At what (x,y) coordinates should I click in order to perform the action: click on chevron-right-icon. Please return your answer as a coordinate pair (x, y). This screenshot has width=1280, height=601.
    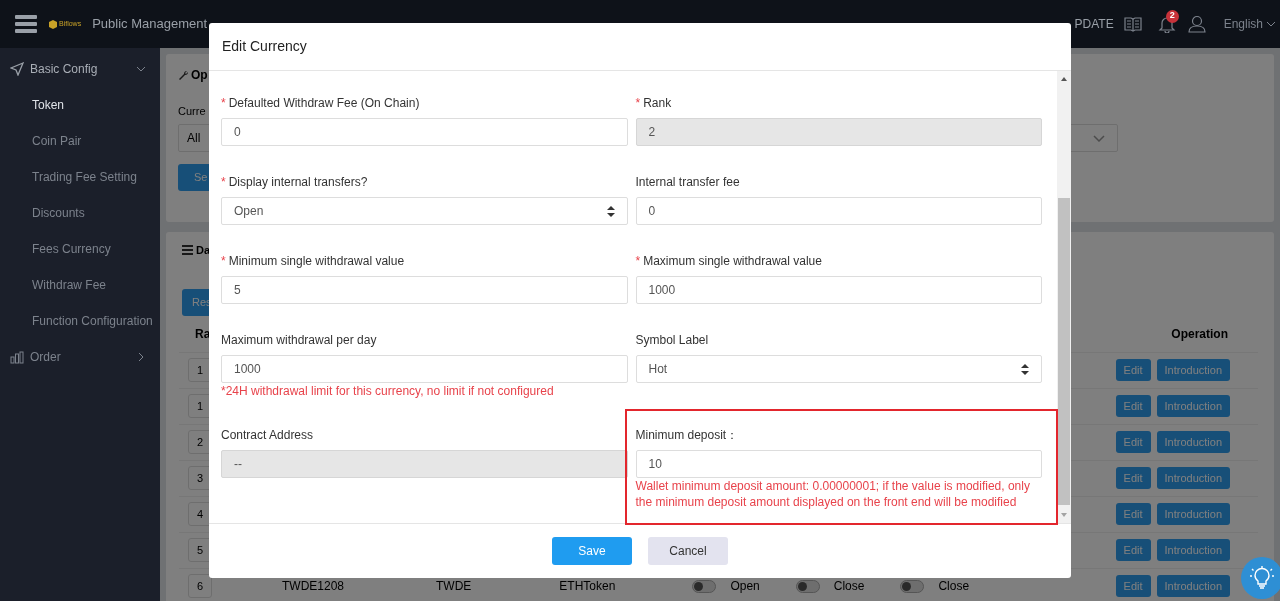
    Looking at the image, I should click on (141, 357).